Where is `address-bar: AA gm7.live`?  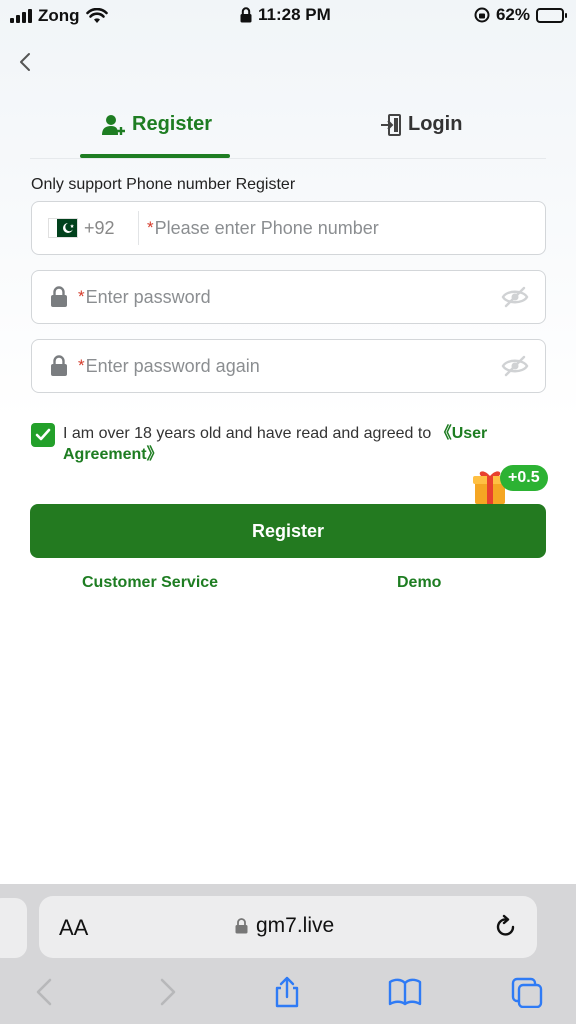 address-bar: AA gm7.live is located at coordinates (288, 927).